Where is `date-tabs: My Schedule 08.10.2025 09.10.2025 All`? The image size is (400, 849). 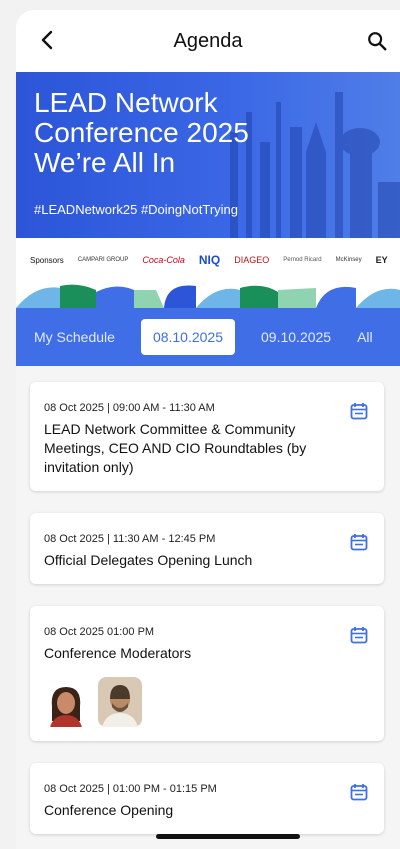 date-tabs: My Schedule 08.10.2025 09.10.2025 All is located at coordinates (208, 337).